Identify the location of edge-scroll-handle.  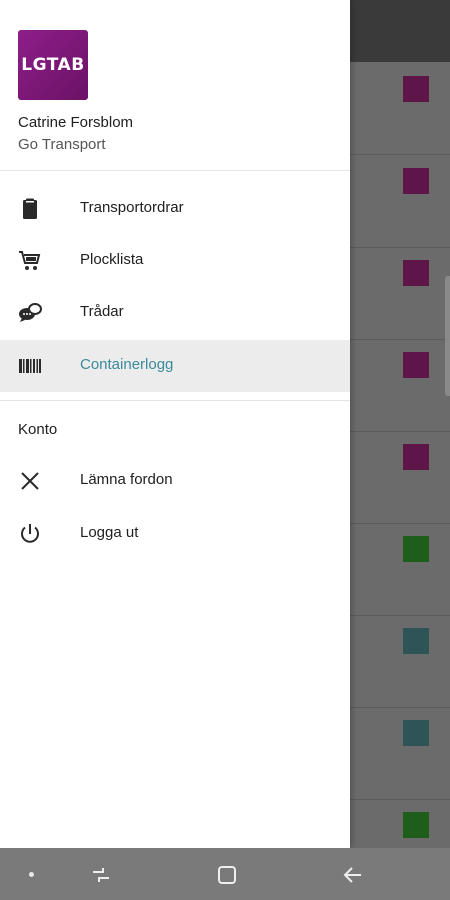
(447, 336).